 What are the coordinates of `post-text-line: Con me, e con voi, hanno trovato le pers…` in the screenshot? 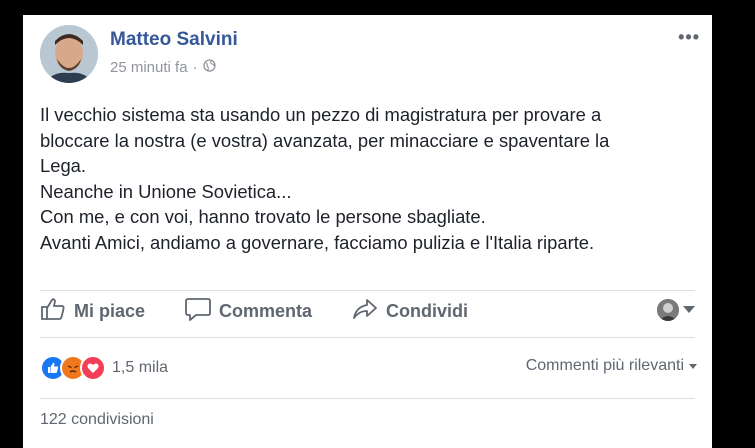 It's located at (263, 216).